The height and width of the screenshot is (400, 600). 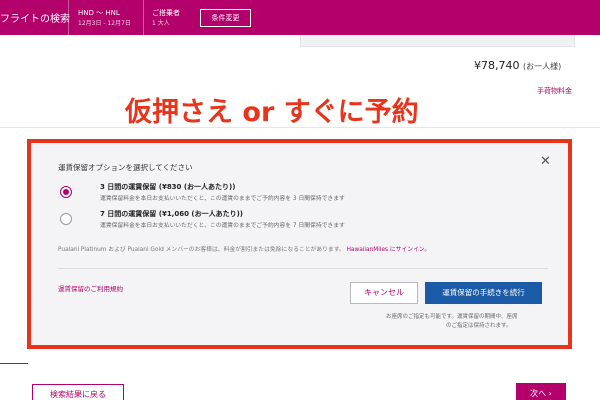 I want to click on annotation-text: 仮押さえ or すぐに予約, so click(x=272, y=112).